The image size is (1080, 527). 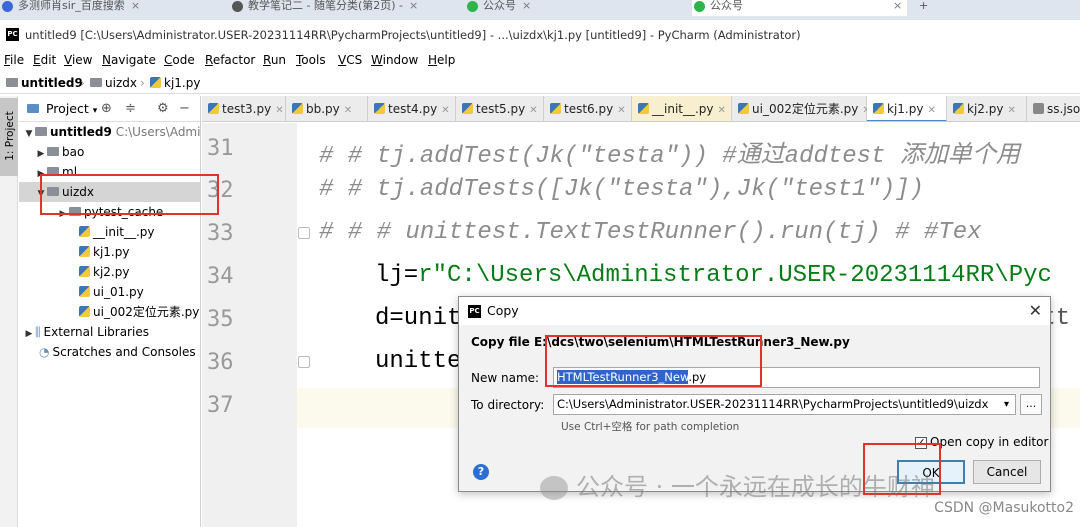 I want to click on new-tab-button: +, so click(x=921, y=8).